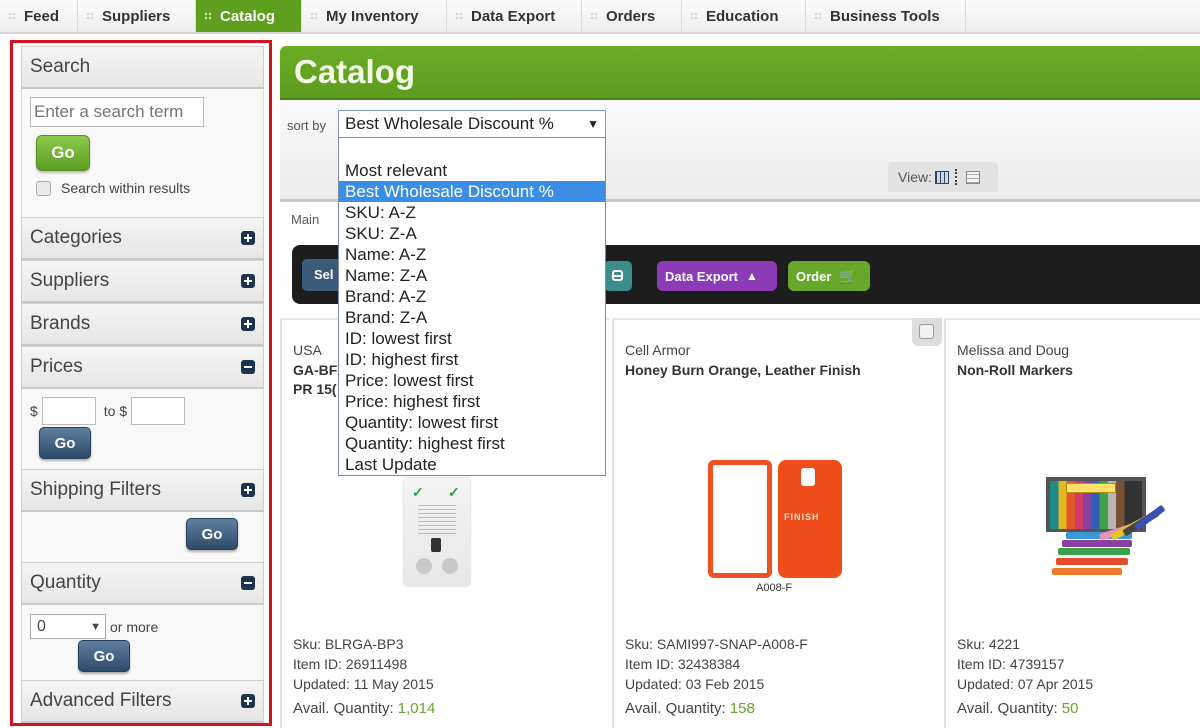 This screenshot has height=728, width=1200. I want to click on search-within-results-checkbox, so click(43, 188).